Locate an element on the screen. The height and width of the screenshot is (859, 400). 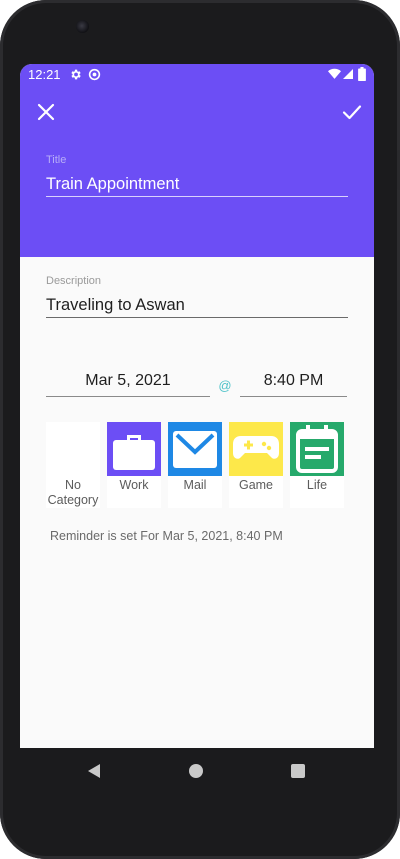
category-label-work: Work is located at coordinates (134, 485).